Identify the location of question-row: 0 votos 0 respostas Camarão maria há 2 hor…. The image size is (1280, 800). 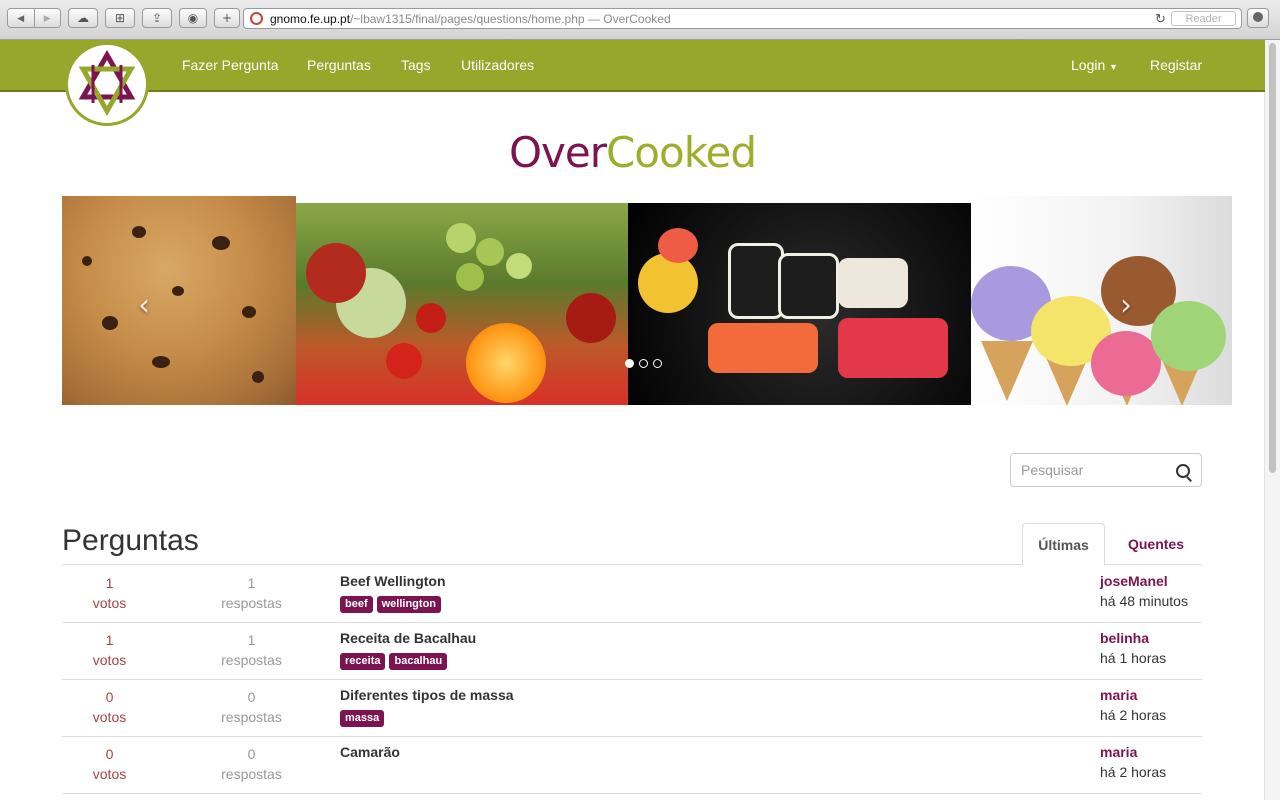
(632, 765).